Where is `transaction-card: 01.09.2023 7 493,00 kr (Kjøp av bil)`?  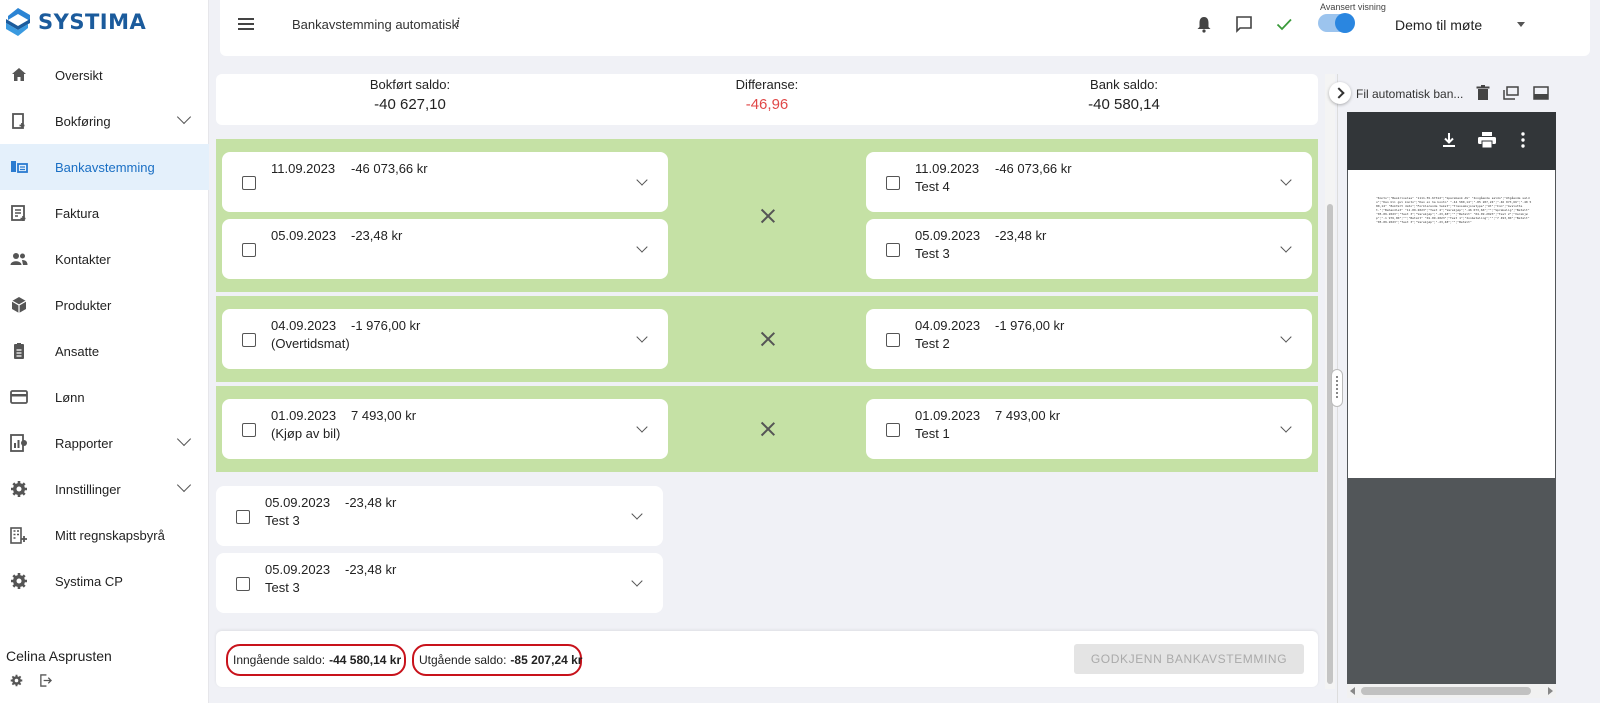 transaction-card: 01.09.2023 7 493,00 kr (Kjøp av bil) is located at coordinates (445, 429).